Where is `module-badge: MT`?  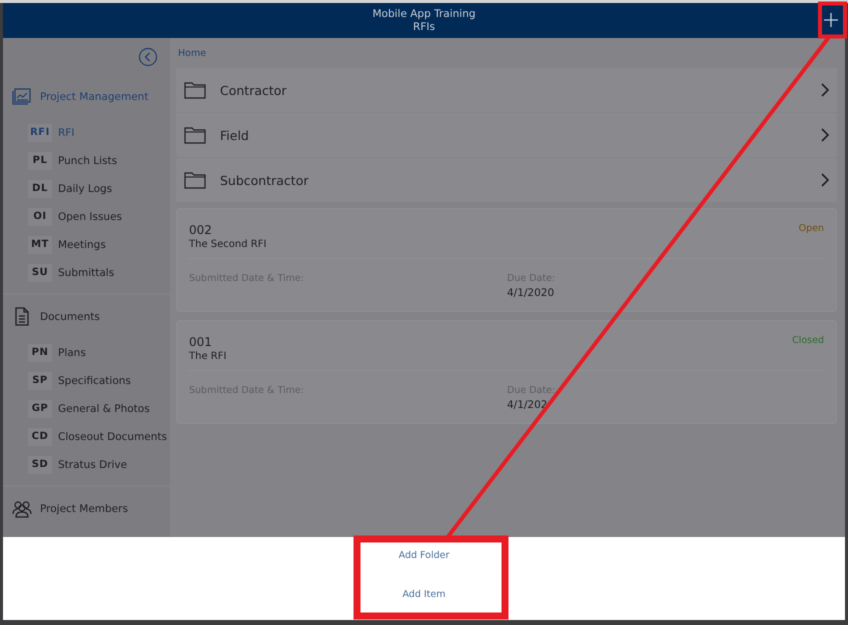 module-badge: MT is located at coordinates (40, 245).